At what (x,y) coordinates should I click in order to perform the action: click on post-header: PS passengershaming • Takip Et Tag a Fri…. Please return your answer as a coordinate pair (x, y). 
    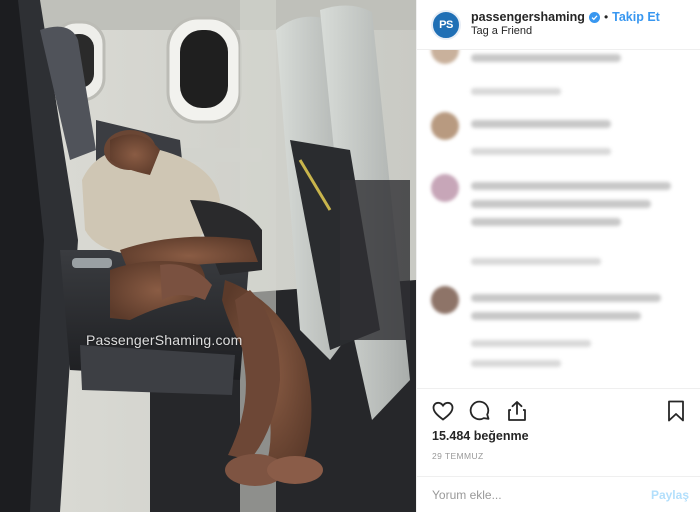
    Looking at the image, I should click on (558, 25).